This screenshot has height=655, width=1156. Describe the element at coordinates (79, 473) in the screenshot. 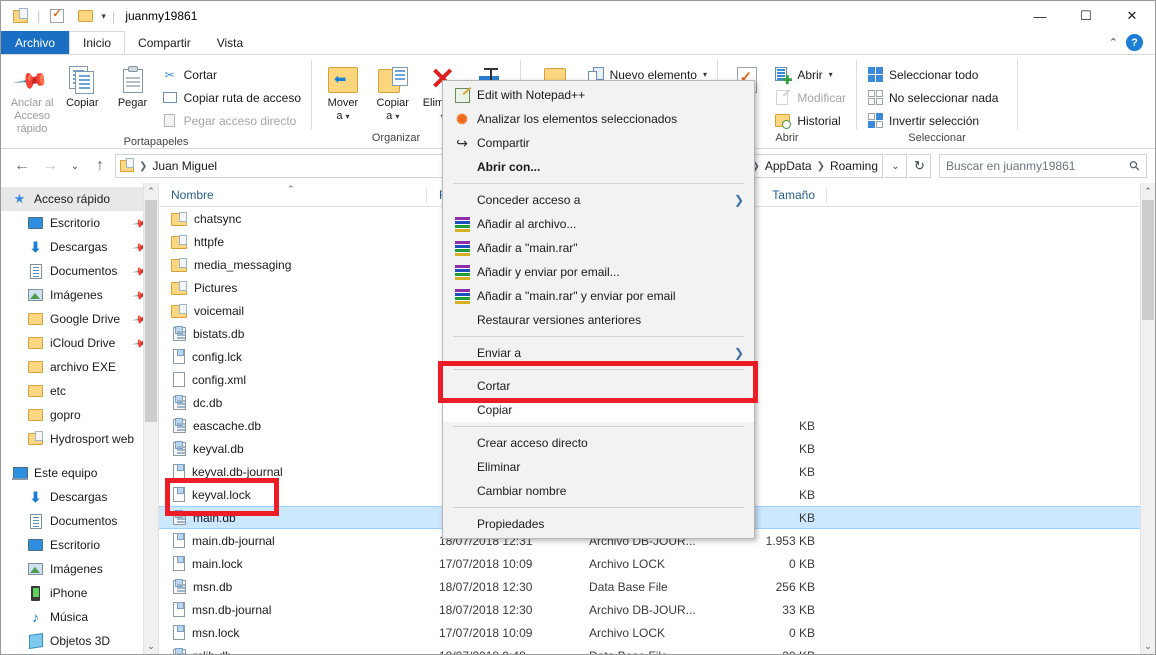

I see `sidebar-item-este-equipo: Este equipo` at that location.